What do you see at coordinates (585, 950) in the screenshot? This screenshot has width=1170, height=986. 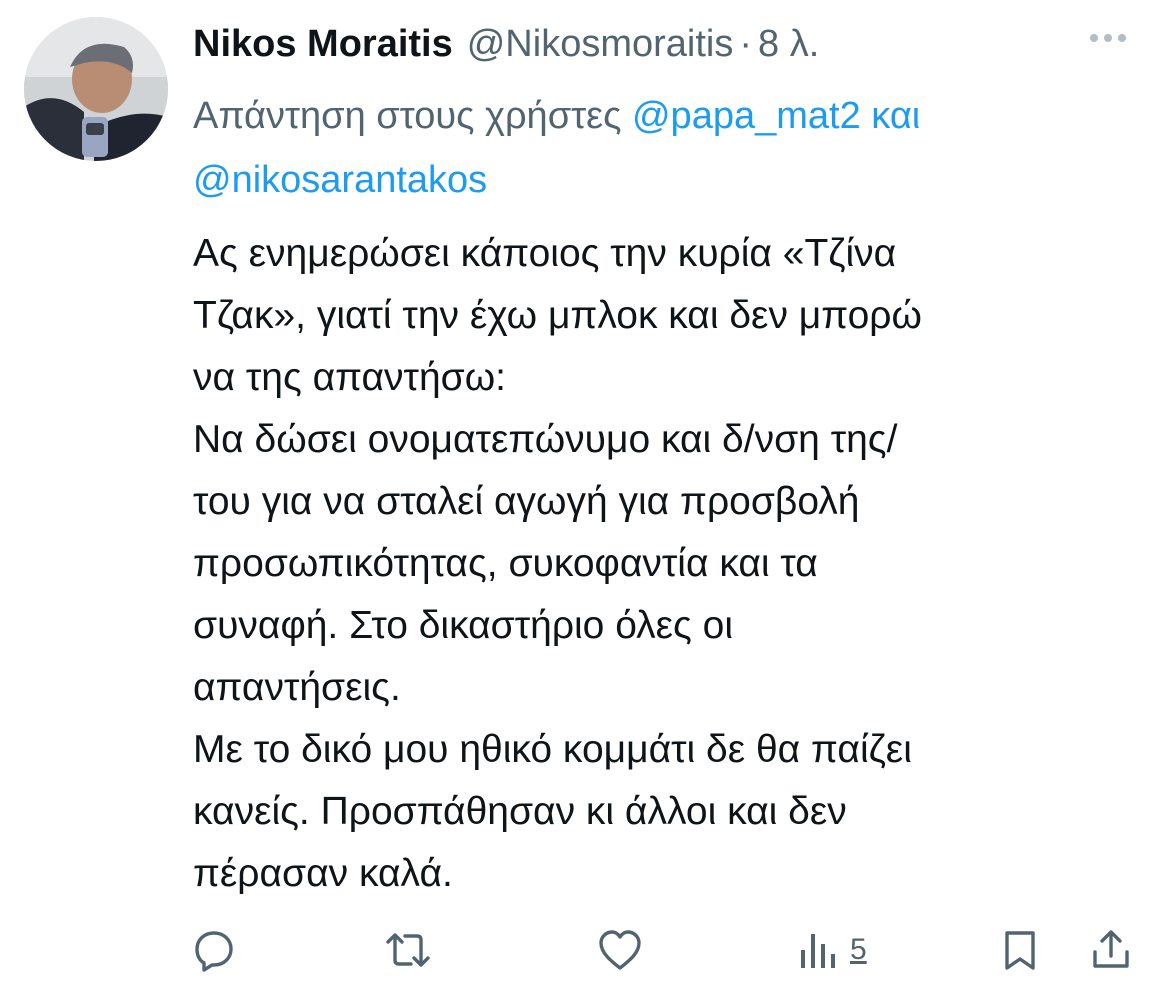 I see `action-bar: 5` at bounding box center [585, 950].